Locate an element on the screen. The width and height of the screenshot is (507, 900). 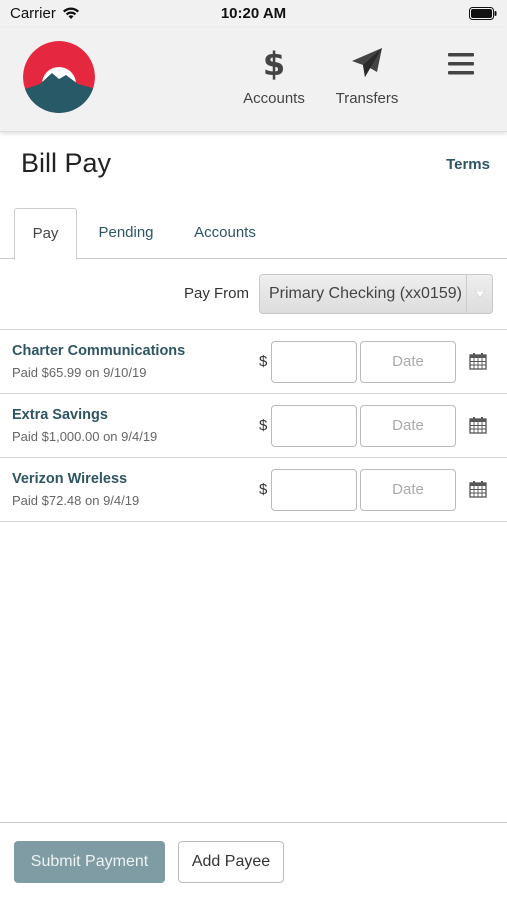
payee-last-payment: Paid $72.48 on 9/4/19 is located at coordinates (76, 500).